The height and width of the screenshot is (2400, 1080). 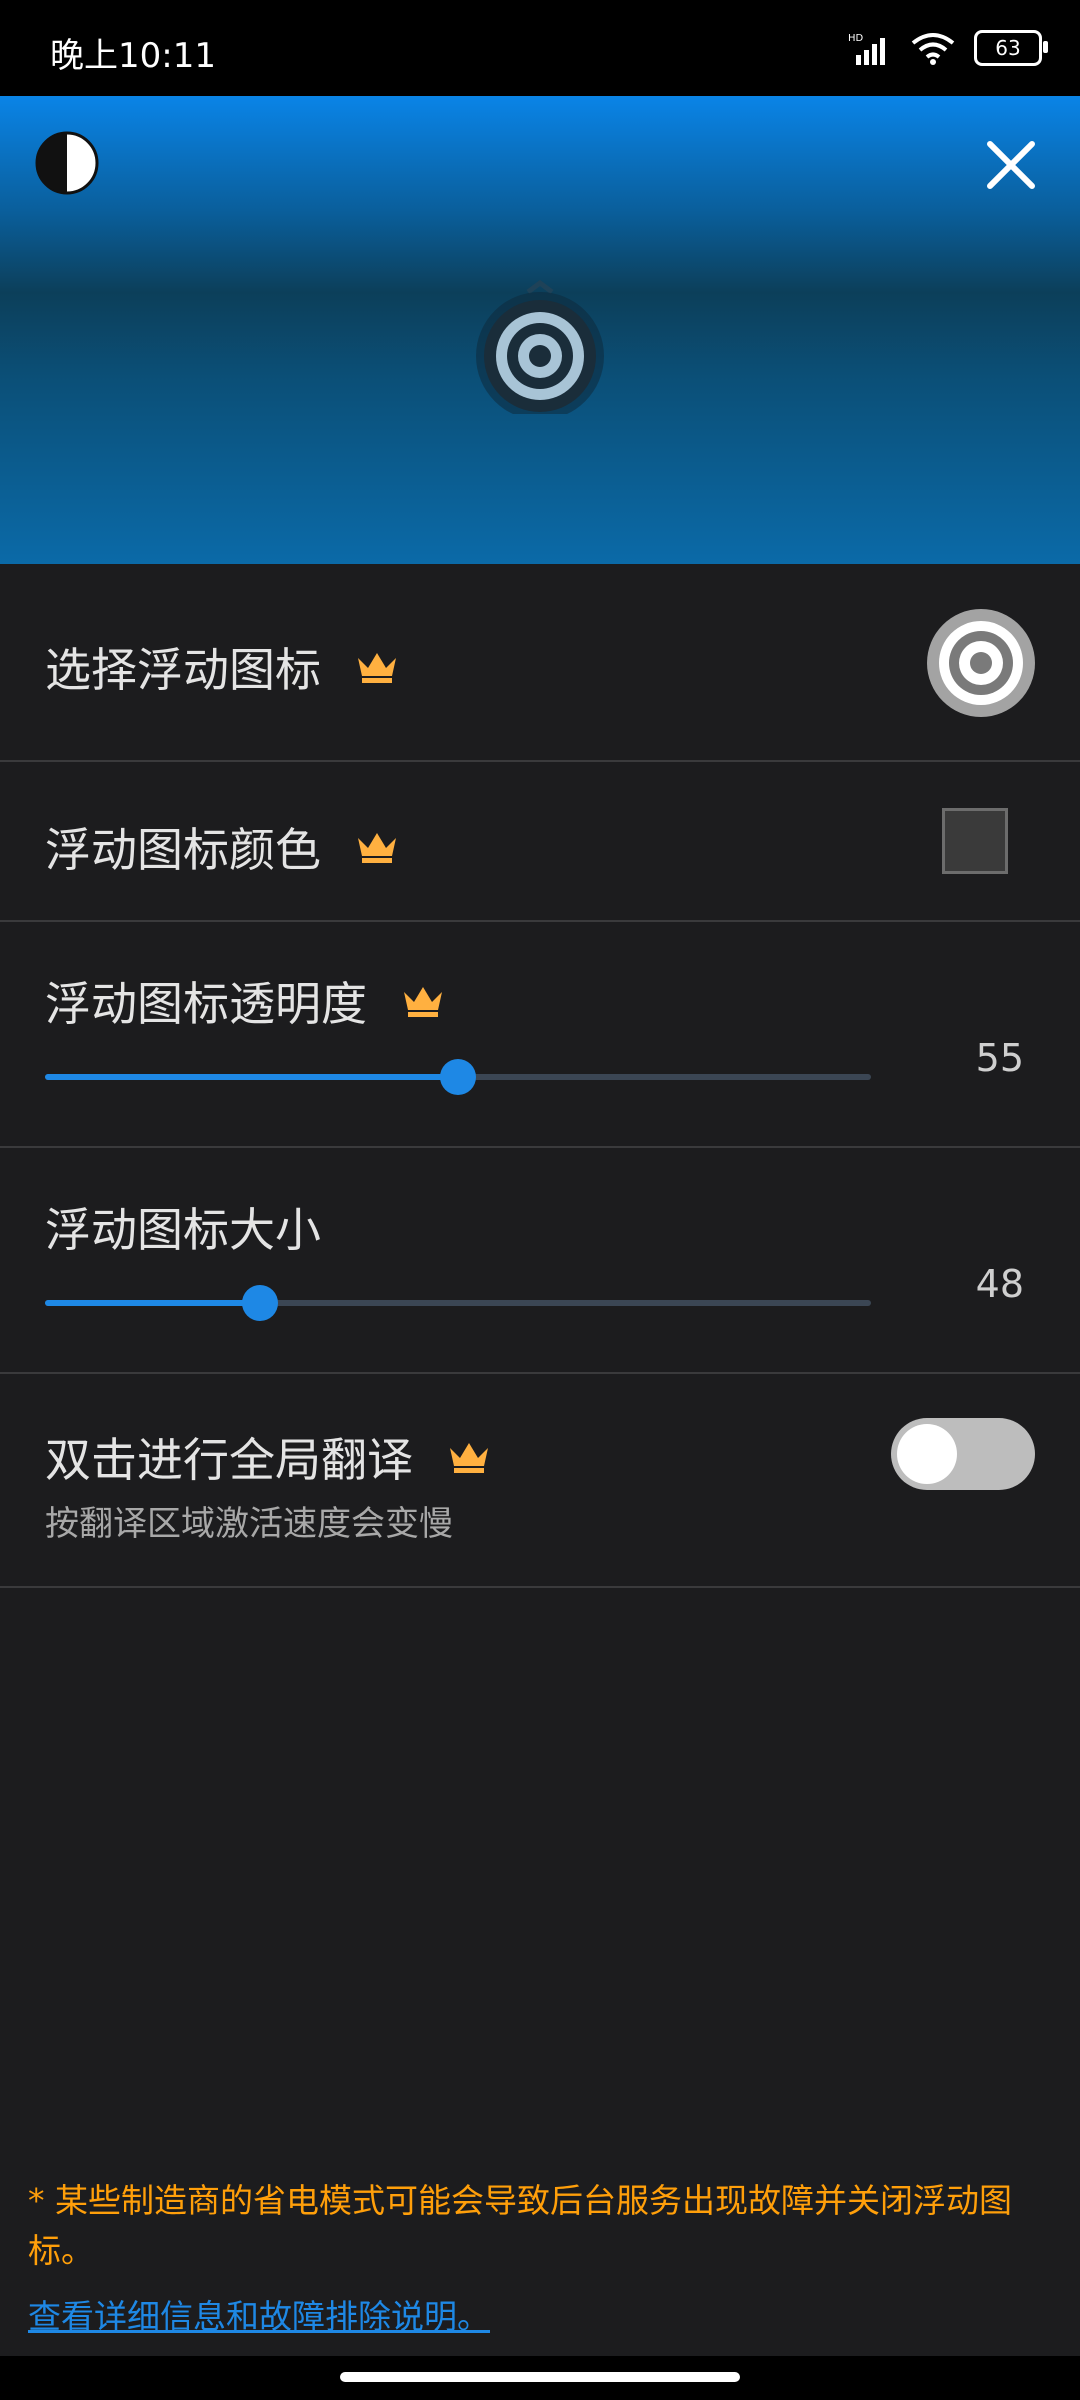 What do you see at coordinates (458, 1303) in the screenshot?
I see `size-slider` at bounding box center [458, 1303].